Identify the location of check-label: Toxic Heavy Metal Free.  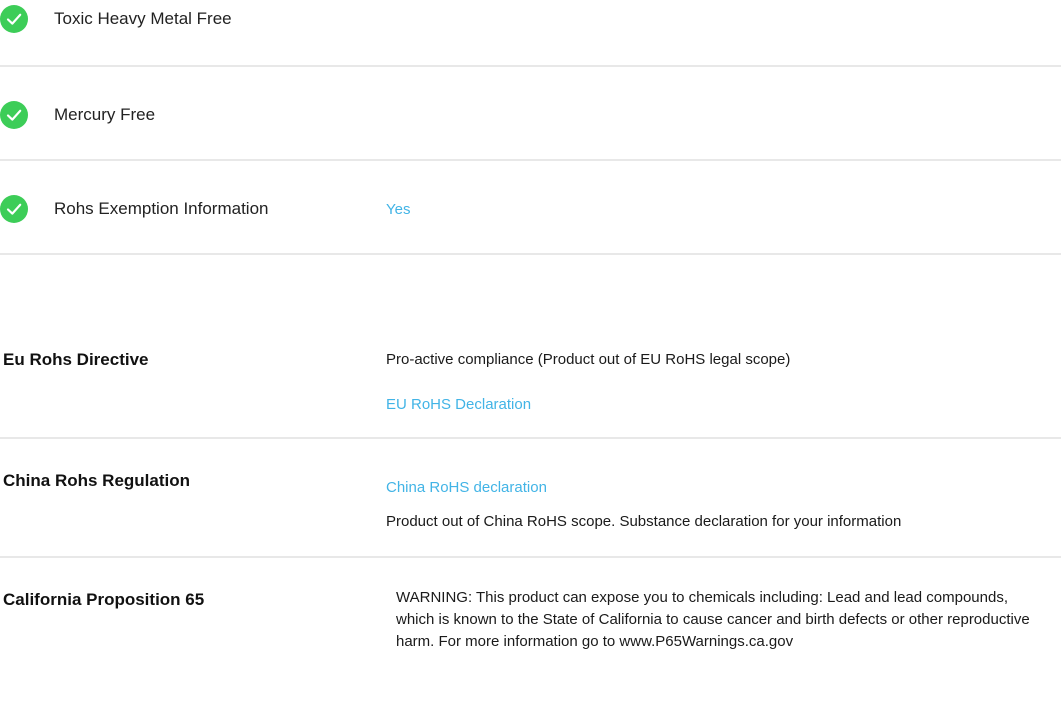
(143, 18).